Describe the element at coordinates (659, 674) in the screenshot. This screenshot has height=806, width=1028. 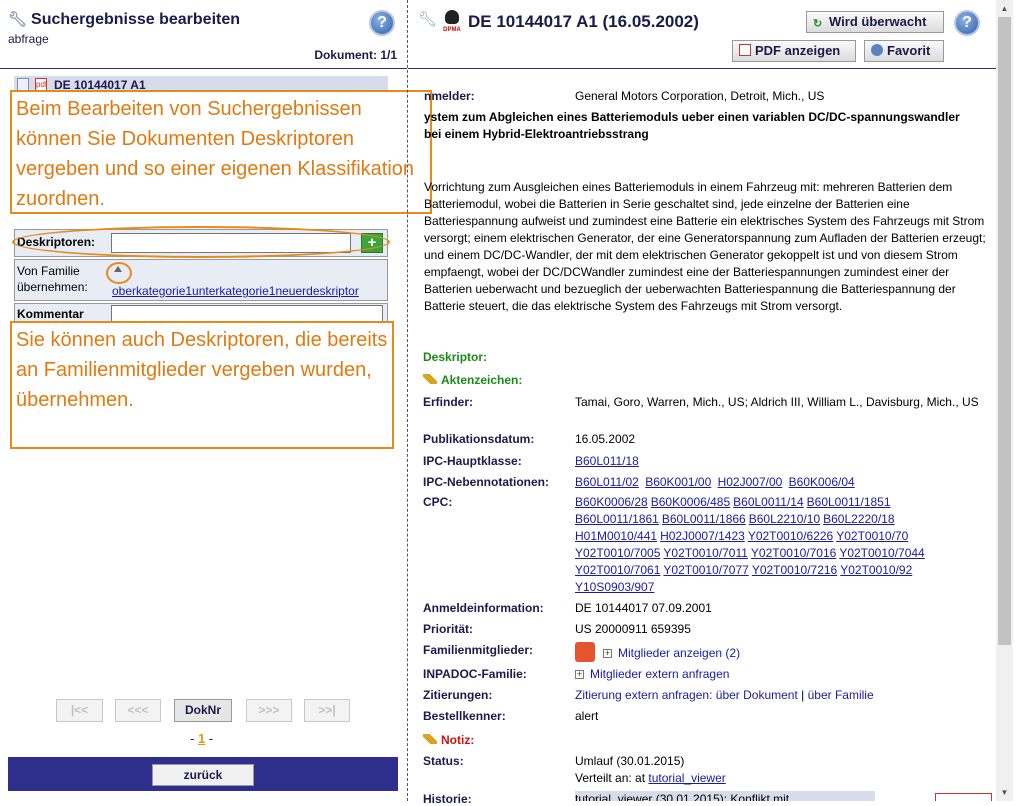
I see `inpadoc-link: Mitglieder extern anfragen` at that location.